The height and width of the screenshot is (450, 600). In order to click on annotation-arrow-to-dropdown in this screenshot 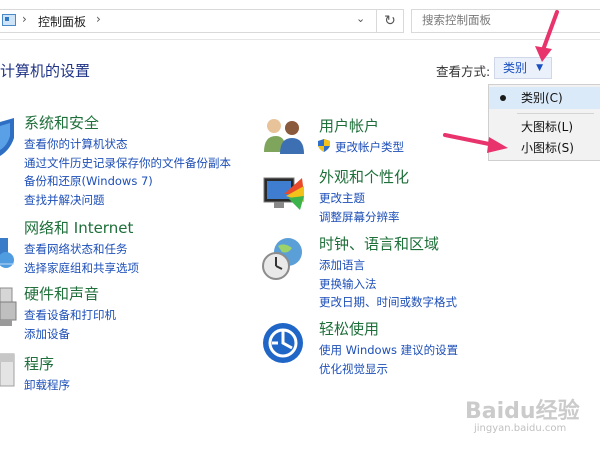, I will do `click(550, 31)`.